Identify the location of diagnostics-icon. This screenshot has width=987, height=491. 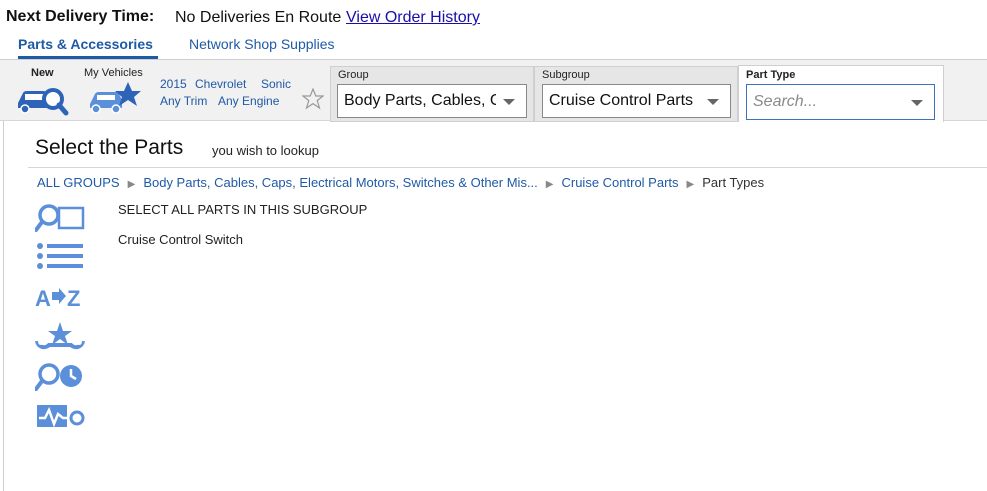
(60, 418).